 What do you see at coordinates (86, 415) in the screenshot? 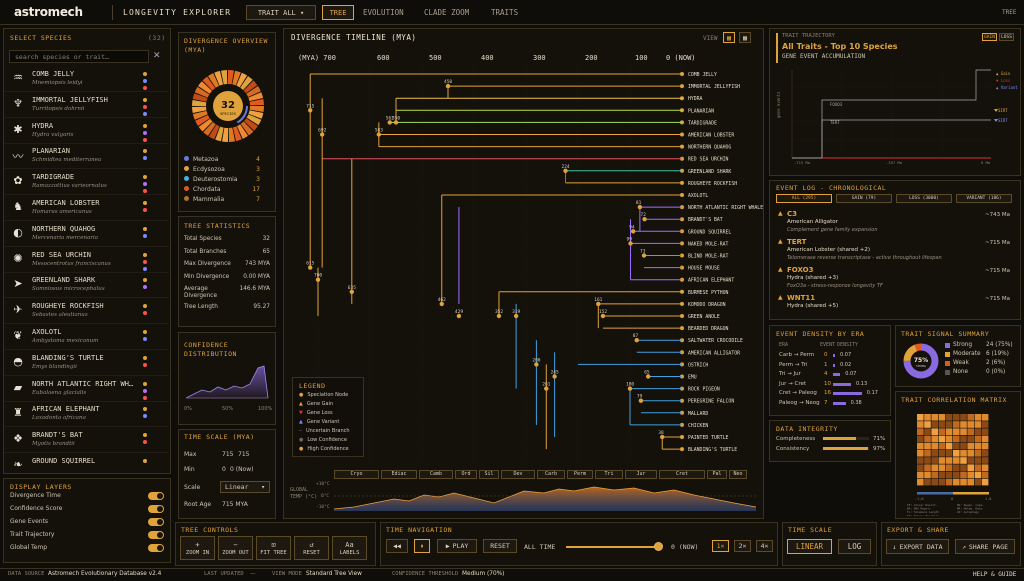
I see `species-list-item: ♜ AFRICAN ELEPHANT Loxodonta africana` at bounding box center [86, 415].